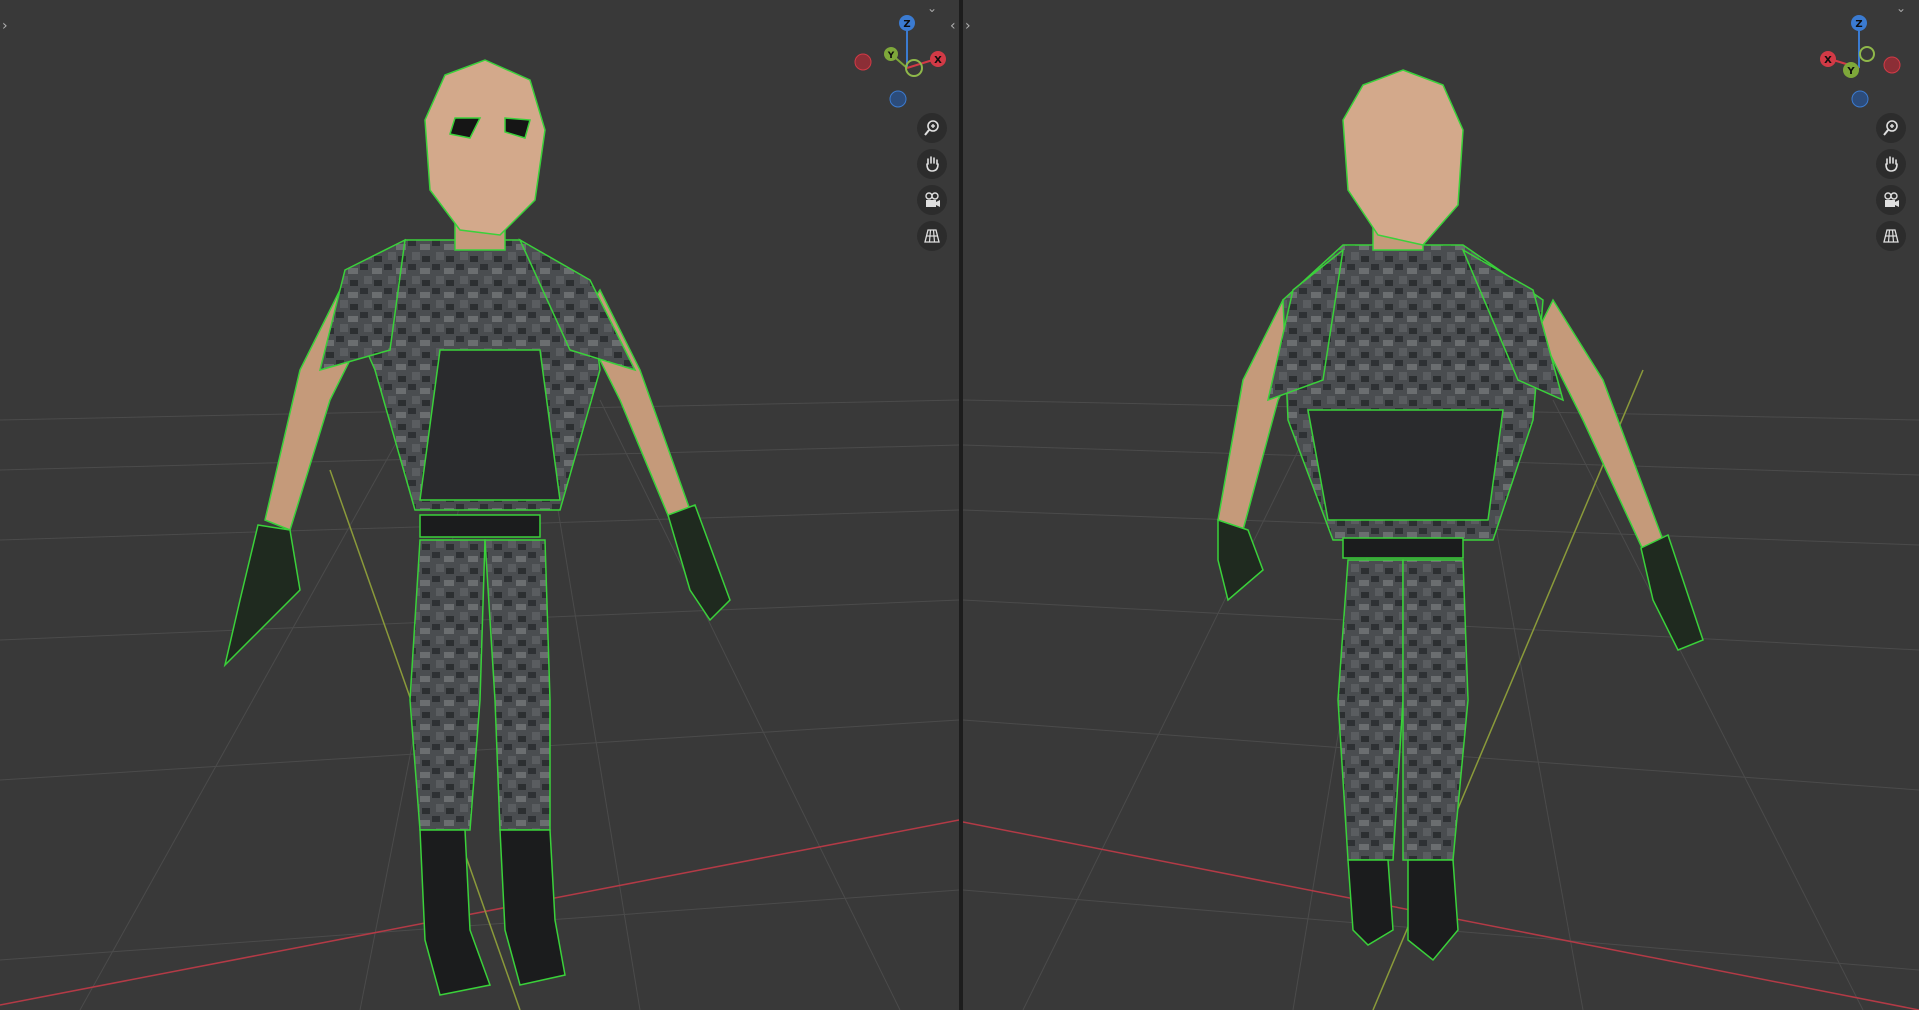  I want to click on gizmo-y-negative, so click(1867, 54).